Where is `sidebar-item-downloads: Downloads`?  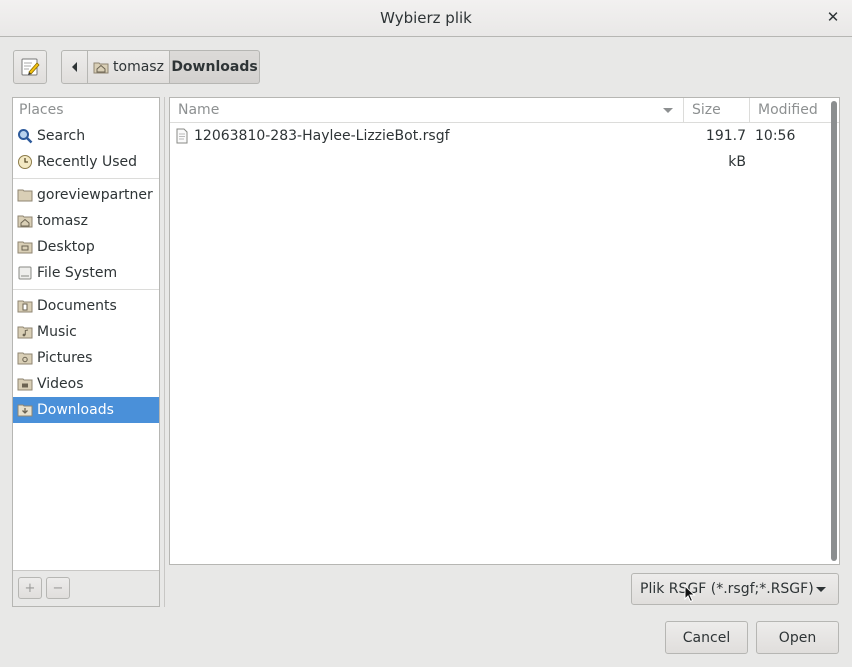 sidebar-item-downloads: Downloads is located at coordinates (86, 410).